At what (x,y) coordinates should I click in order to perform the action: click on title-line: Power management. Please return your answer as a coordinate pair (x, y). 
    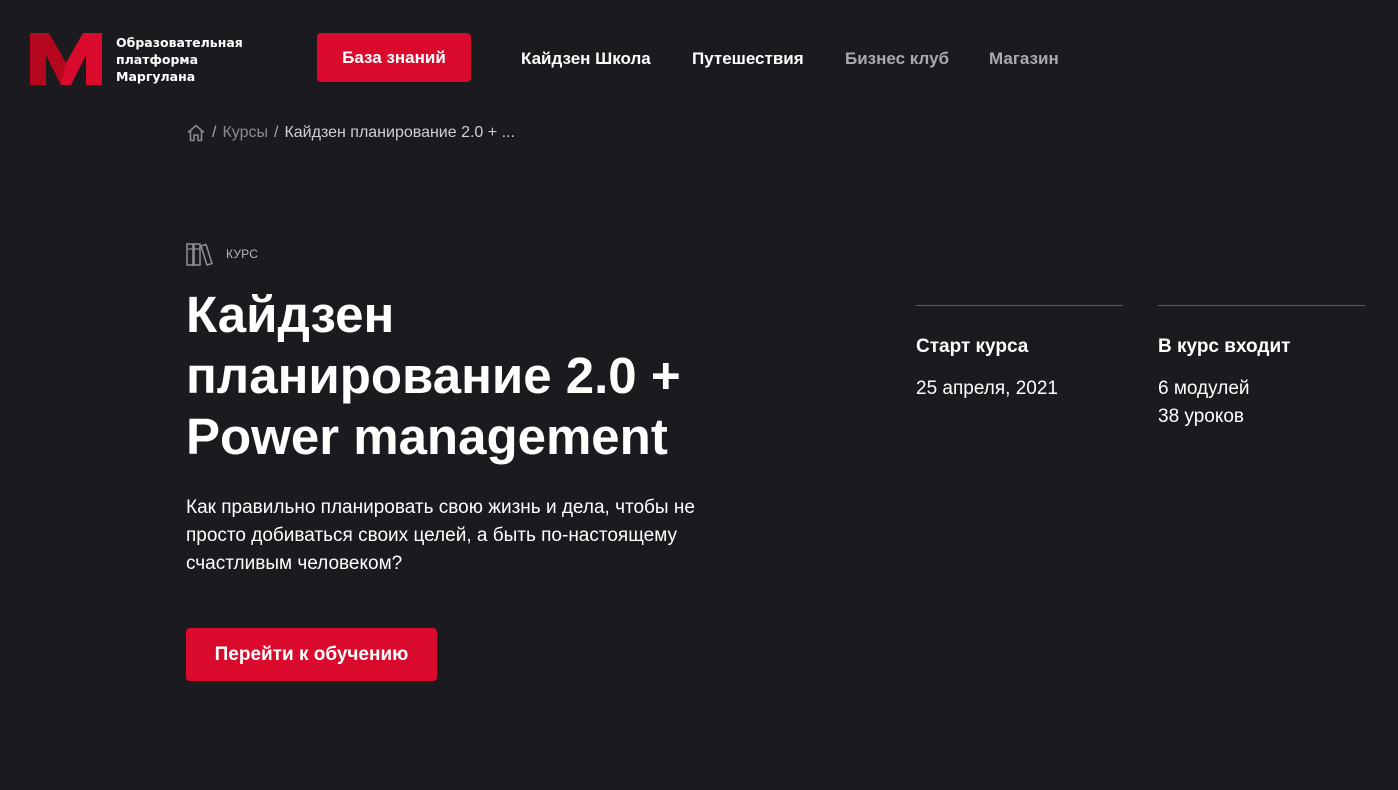
    Looking at the image, I should click on (427, 436).